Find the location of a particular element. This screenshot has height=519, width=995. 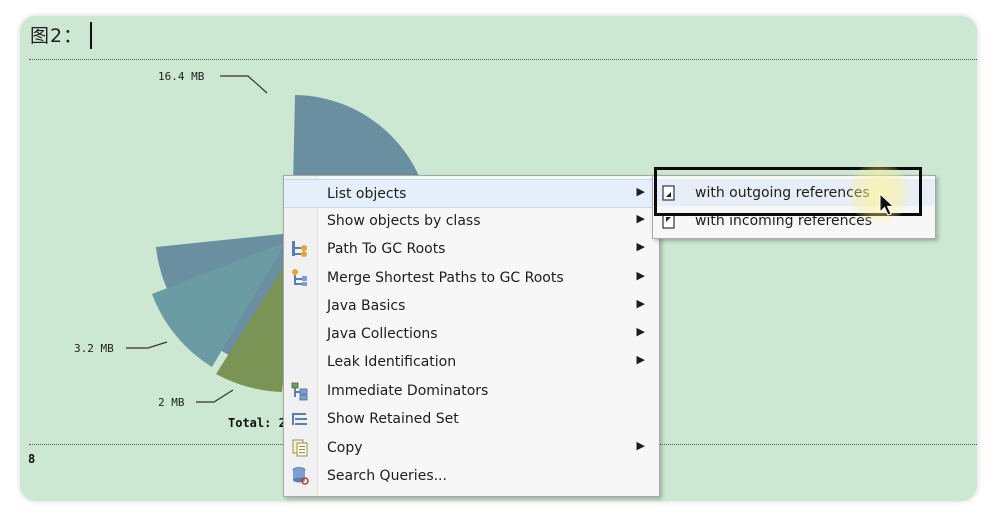

menu-item-leak-identification: Leak Identification ▶ is located at coordinates (471, 361).